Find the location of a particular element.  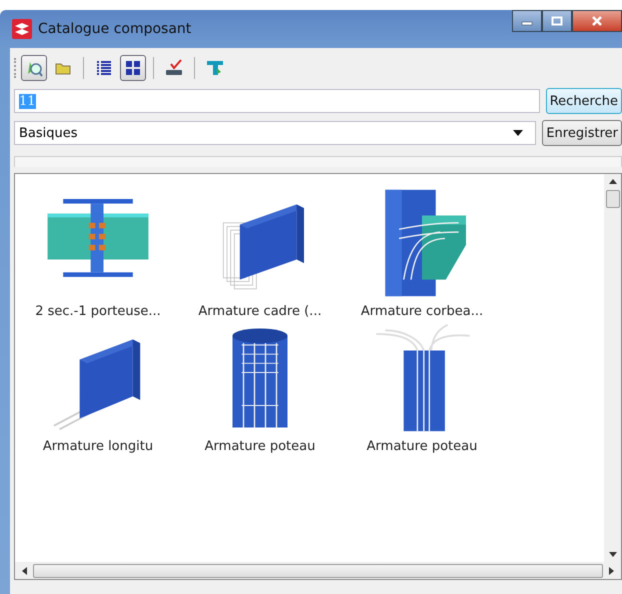

scroll-down-icon is located at coordinates (612, 555).